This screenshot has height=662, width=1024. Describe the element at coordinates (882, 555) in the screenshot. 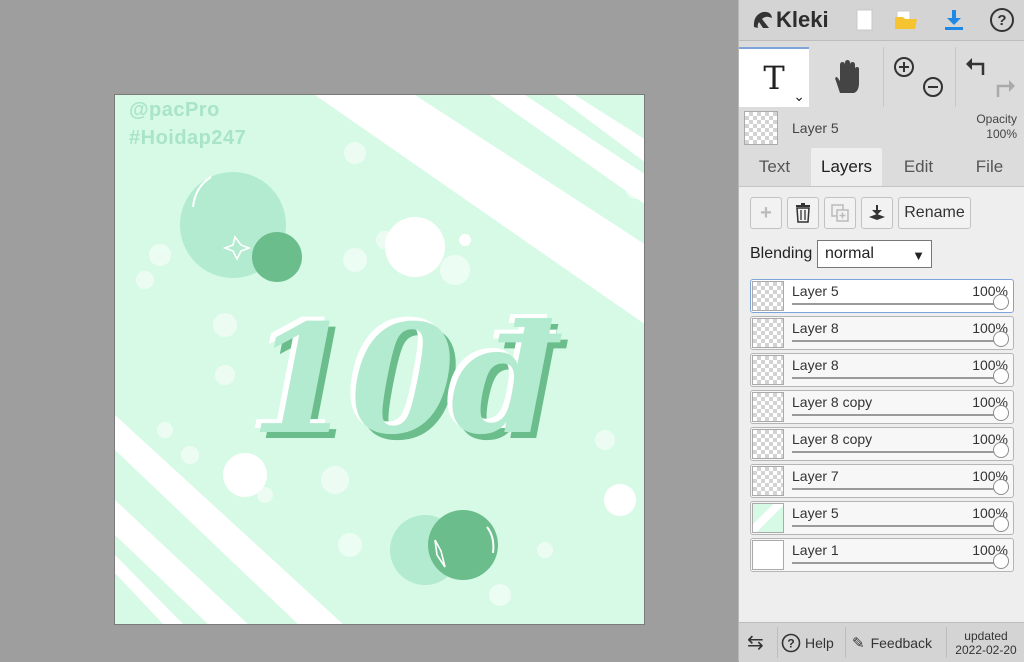

I see `layer-row: Layer 1 100%` at that location.